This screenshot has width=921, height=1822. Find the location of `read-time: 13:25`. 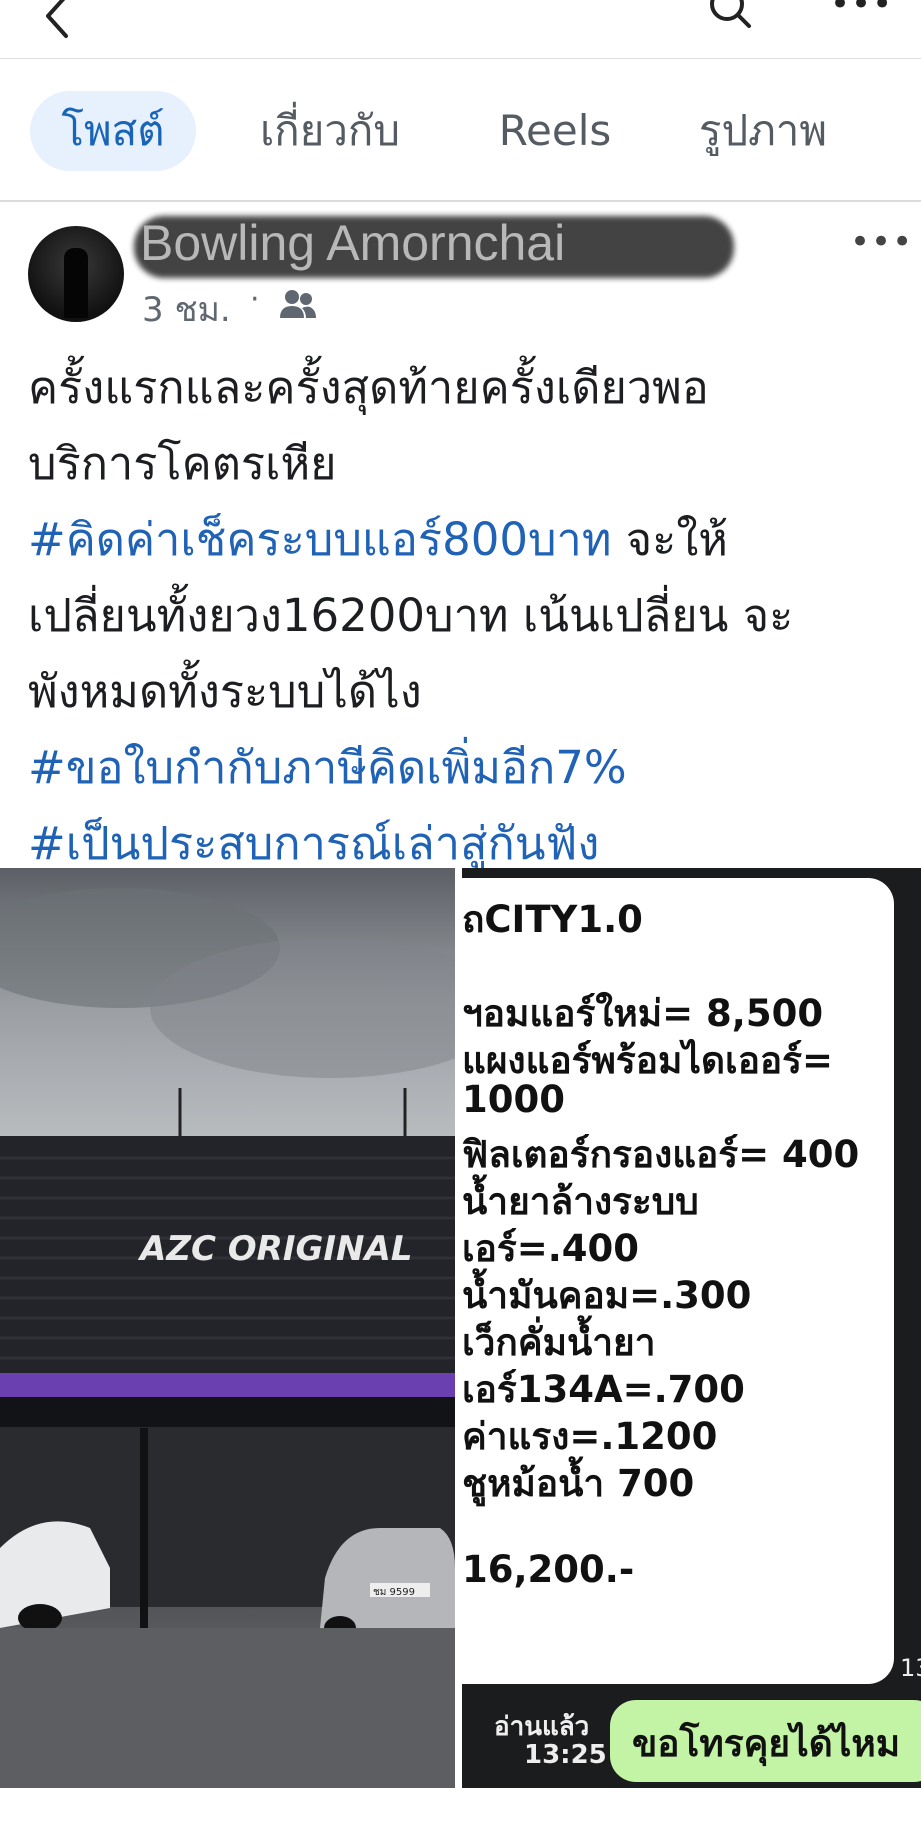

read-time: 13:25 is located at coordinates (565, 1755).